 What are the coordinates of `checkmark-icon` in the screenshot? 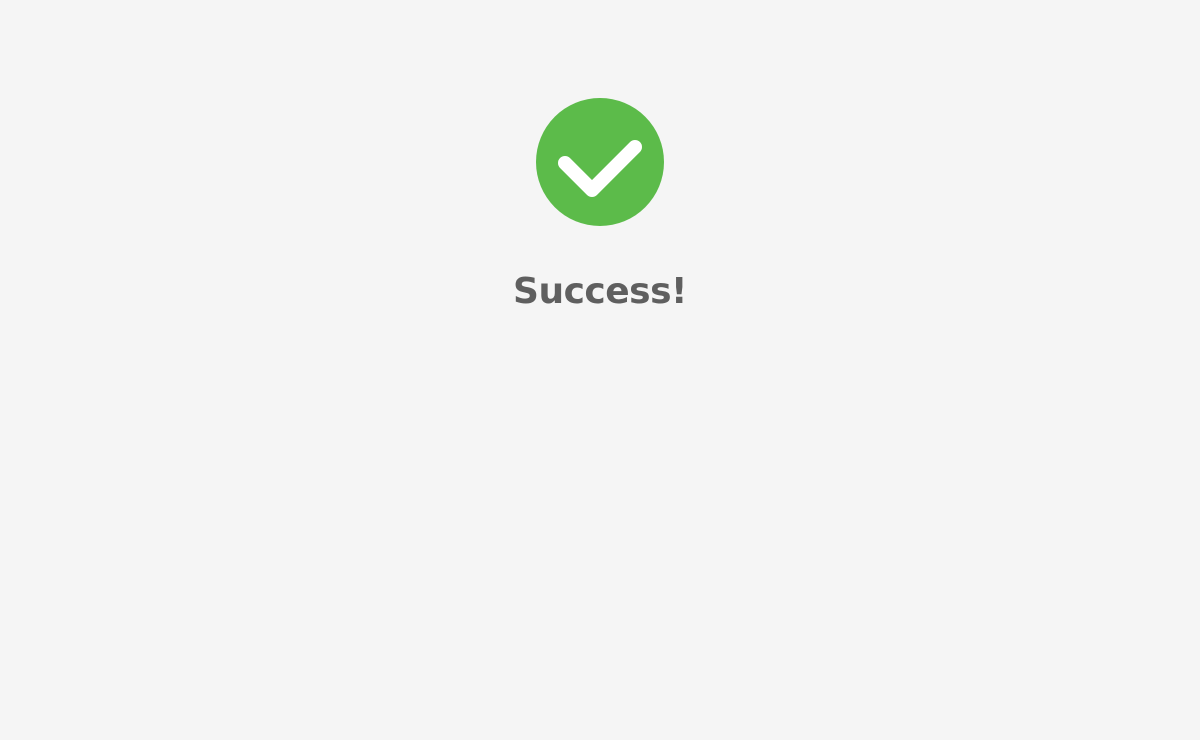 It's located at (600, 168).